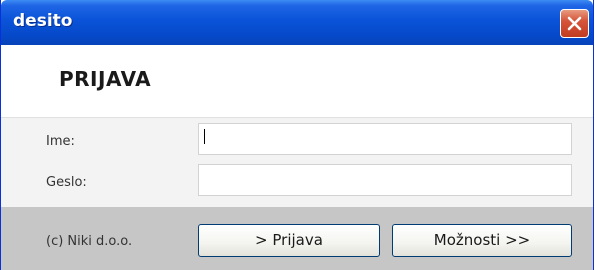 The width and height of the screenshot is (595, 270). I want to click on copyright-text: (c) Niki d.o.o., so click(89, 241).